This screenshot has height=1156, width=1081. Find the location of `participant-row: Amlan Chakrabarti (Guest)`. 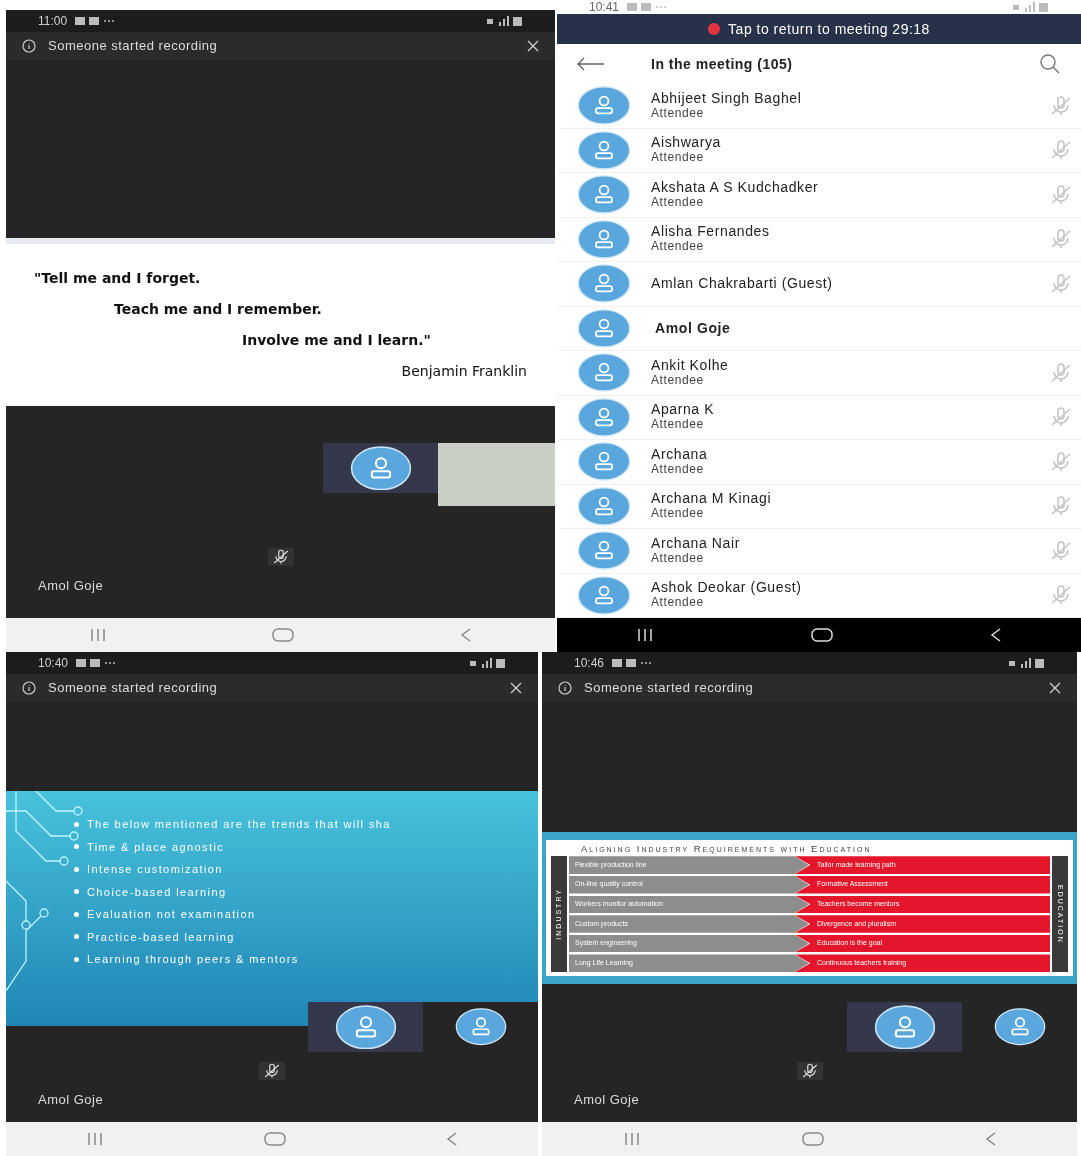

participant-row: Amlan Chakrabarti (Guest) is located at coordinates (819, 284).